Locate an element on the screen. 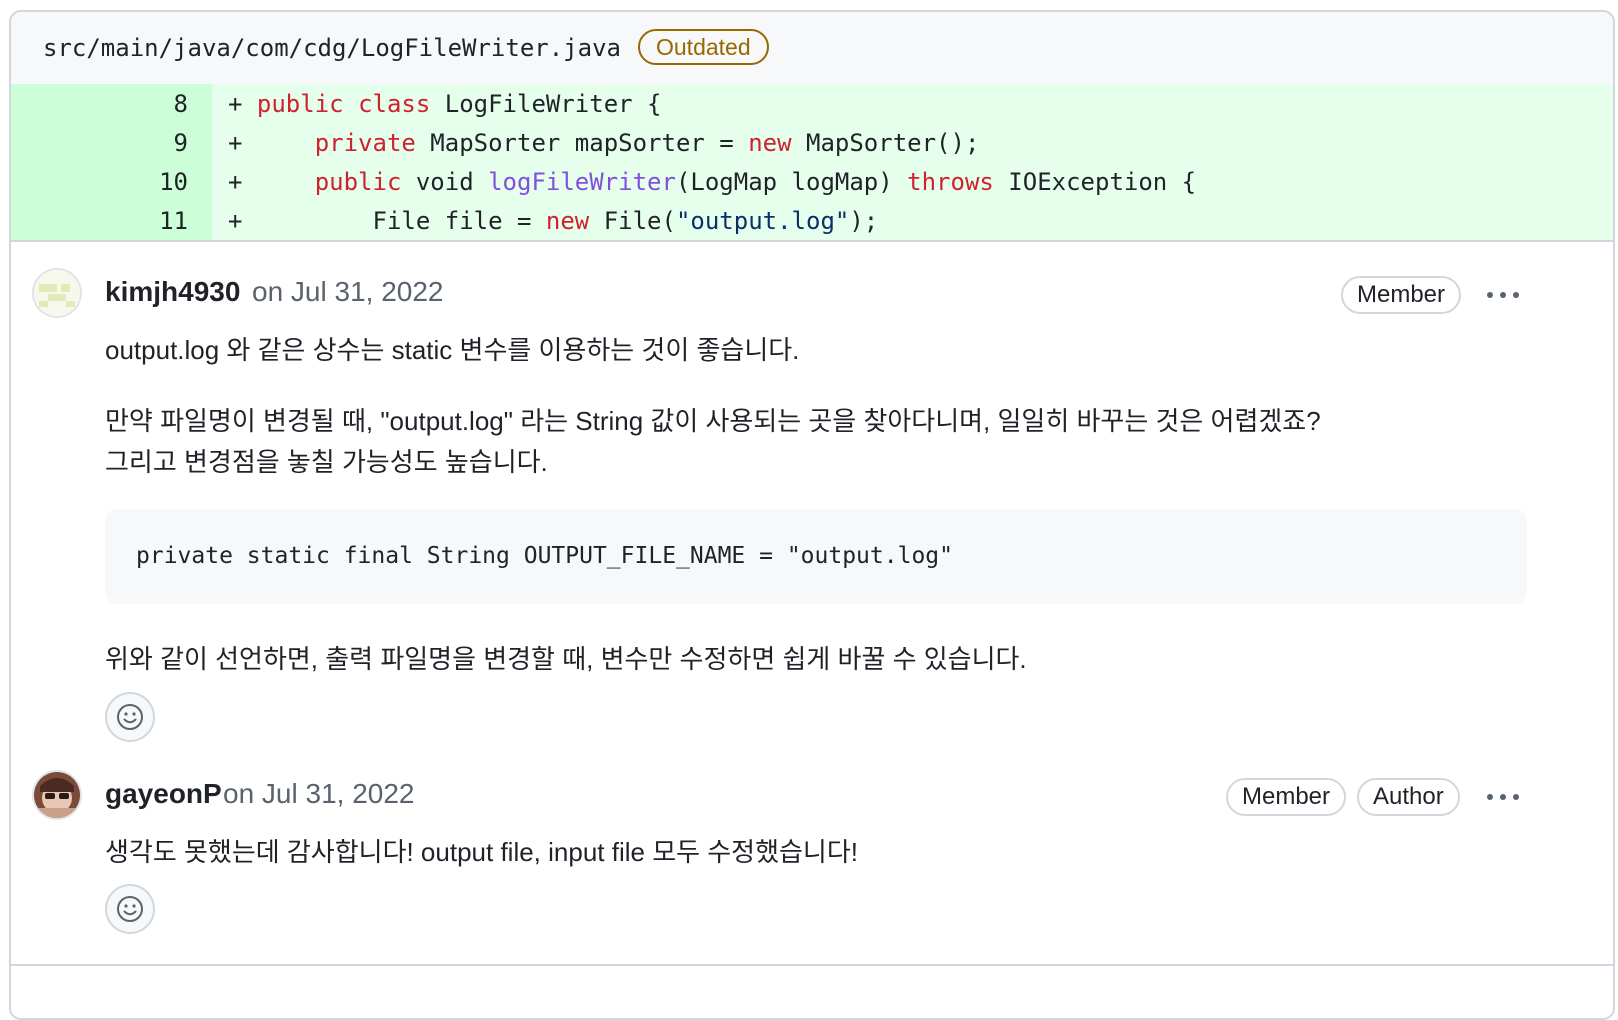  comment-author: kimjh4930 is located at coordinates (172, 292).